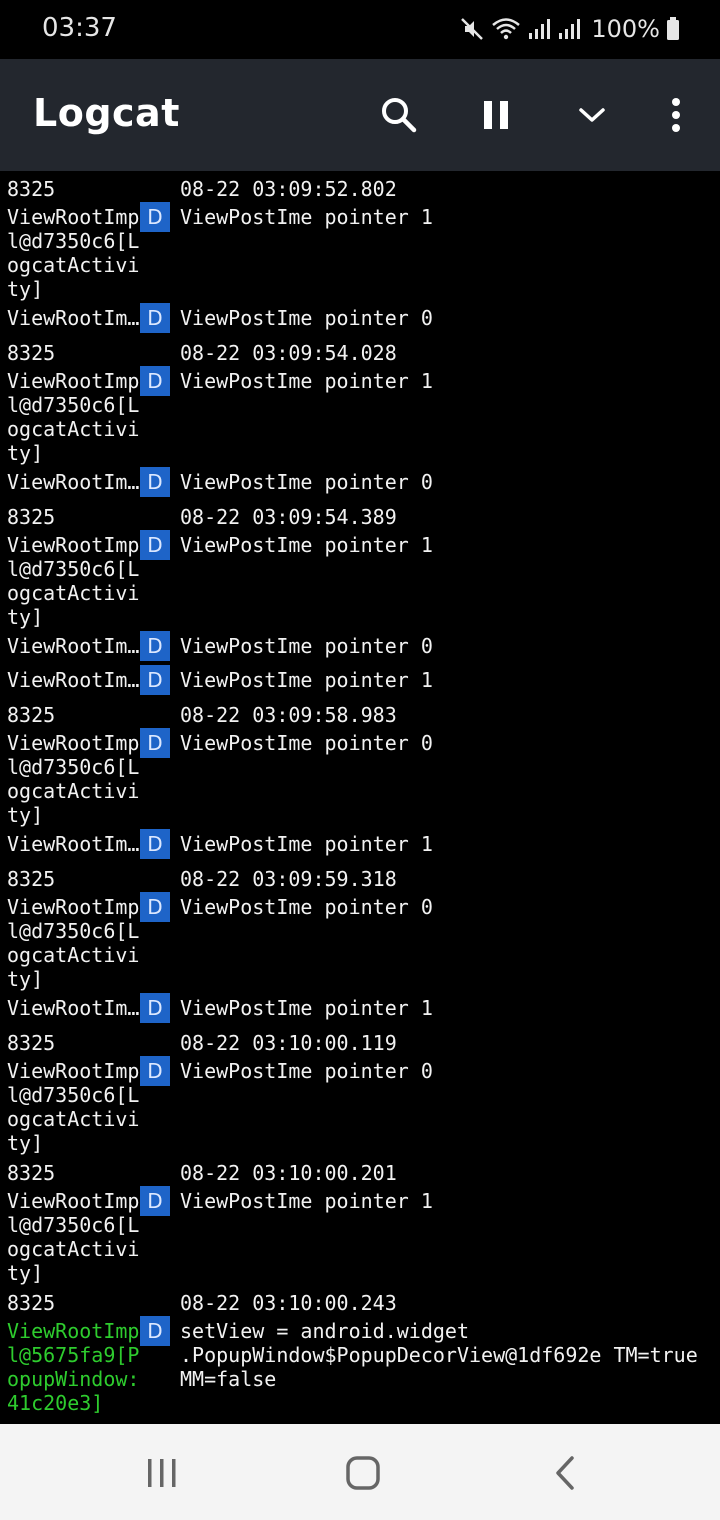 The width and height of the screenshot is (720, 1520). I want to click on home-icon, so click(363, 1473).